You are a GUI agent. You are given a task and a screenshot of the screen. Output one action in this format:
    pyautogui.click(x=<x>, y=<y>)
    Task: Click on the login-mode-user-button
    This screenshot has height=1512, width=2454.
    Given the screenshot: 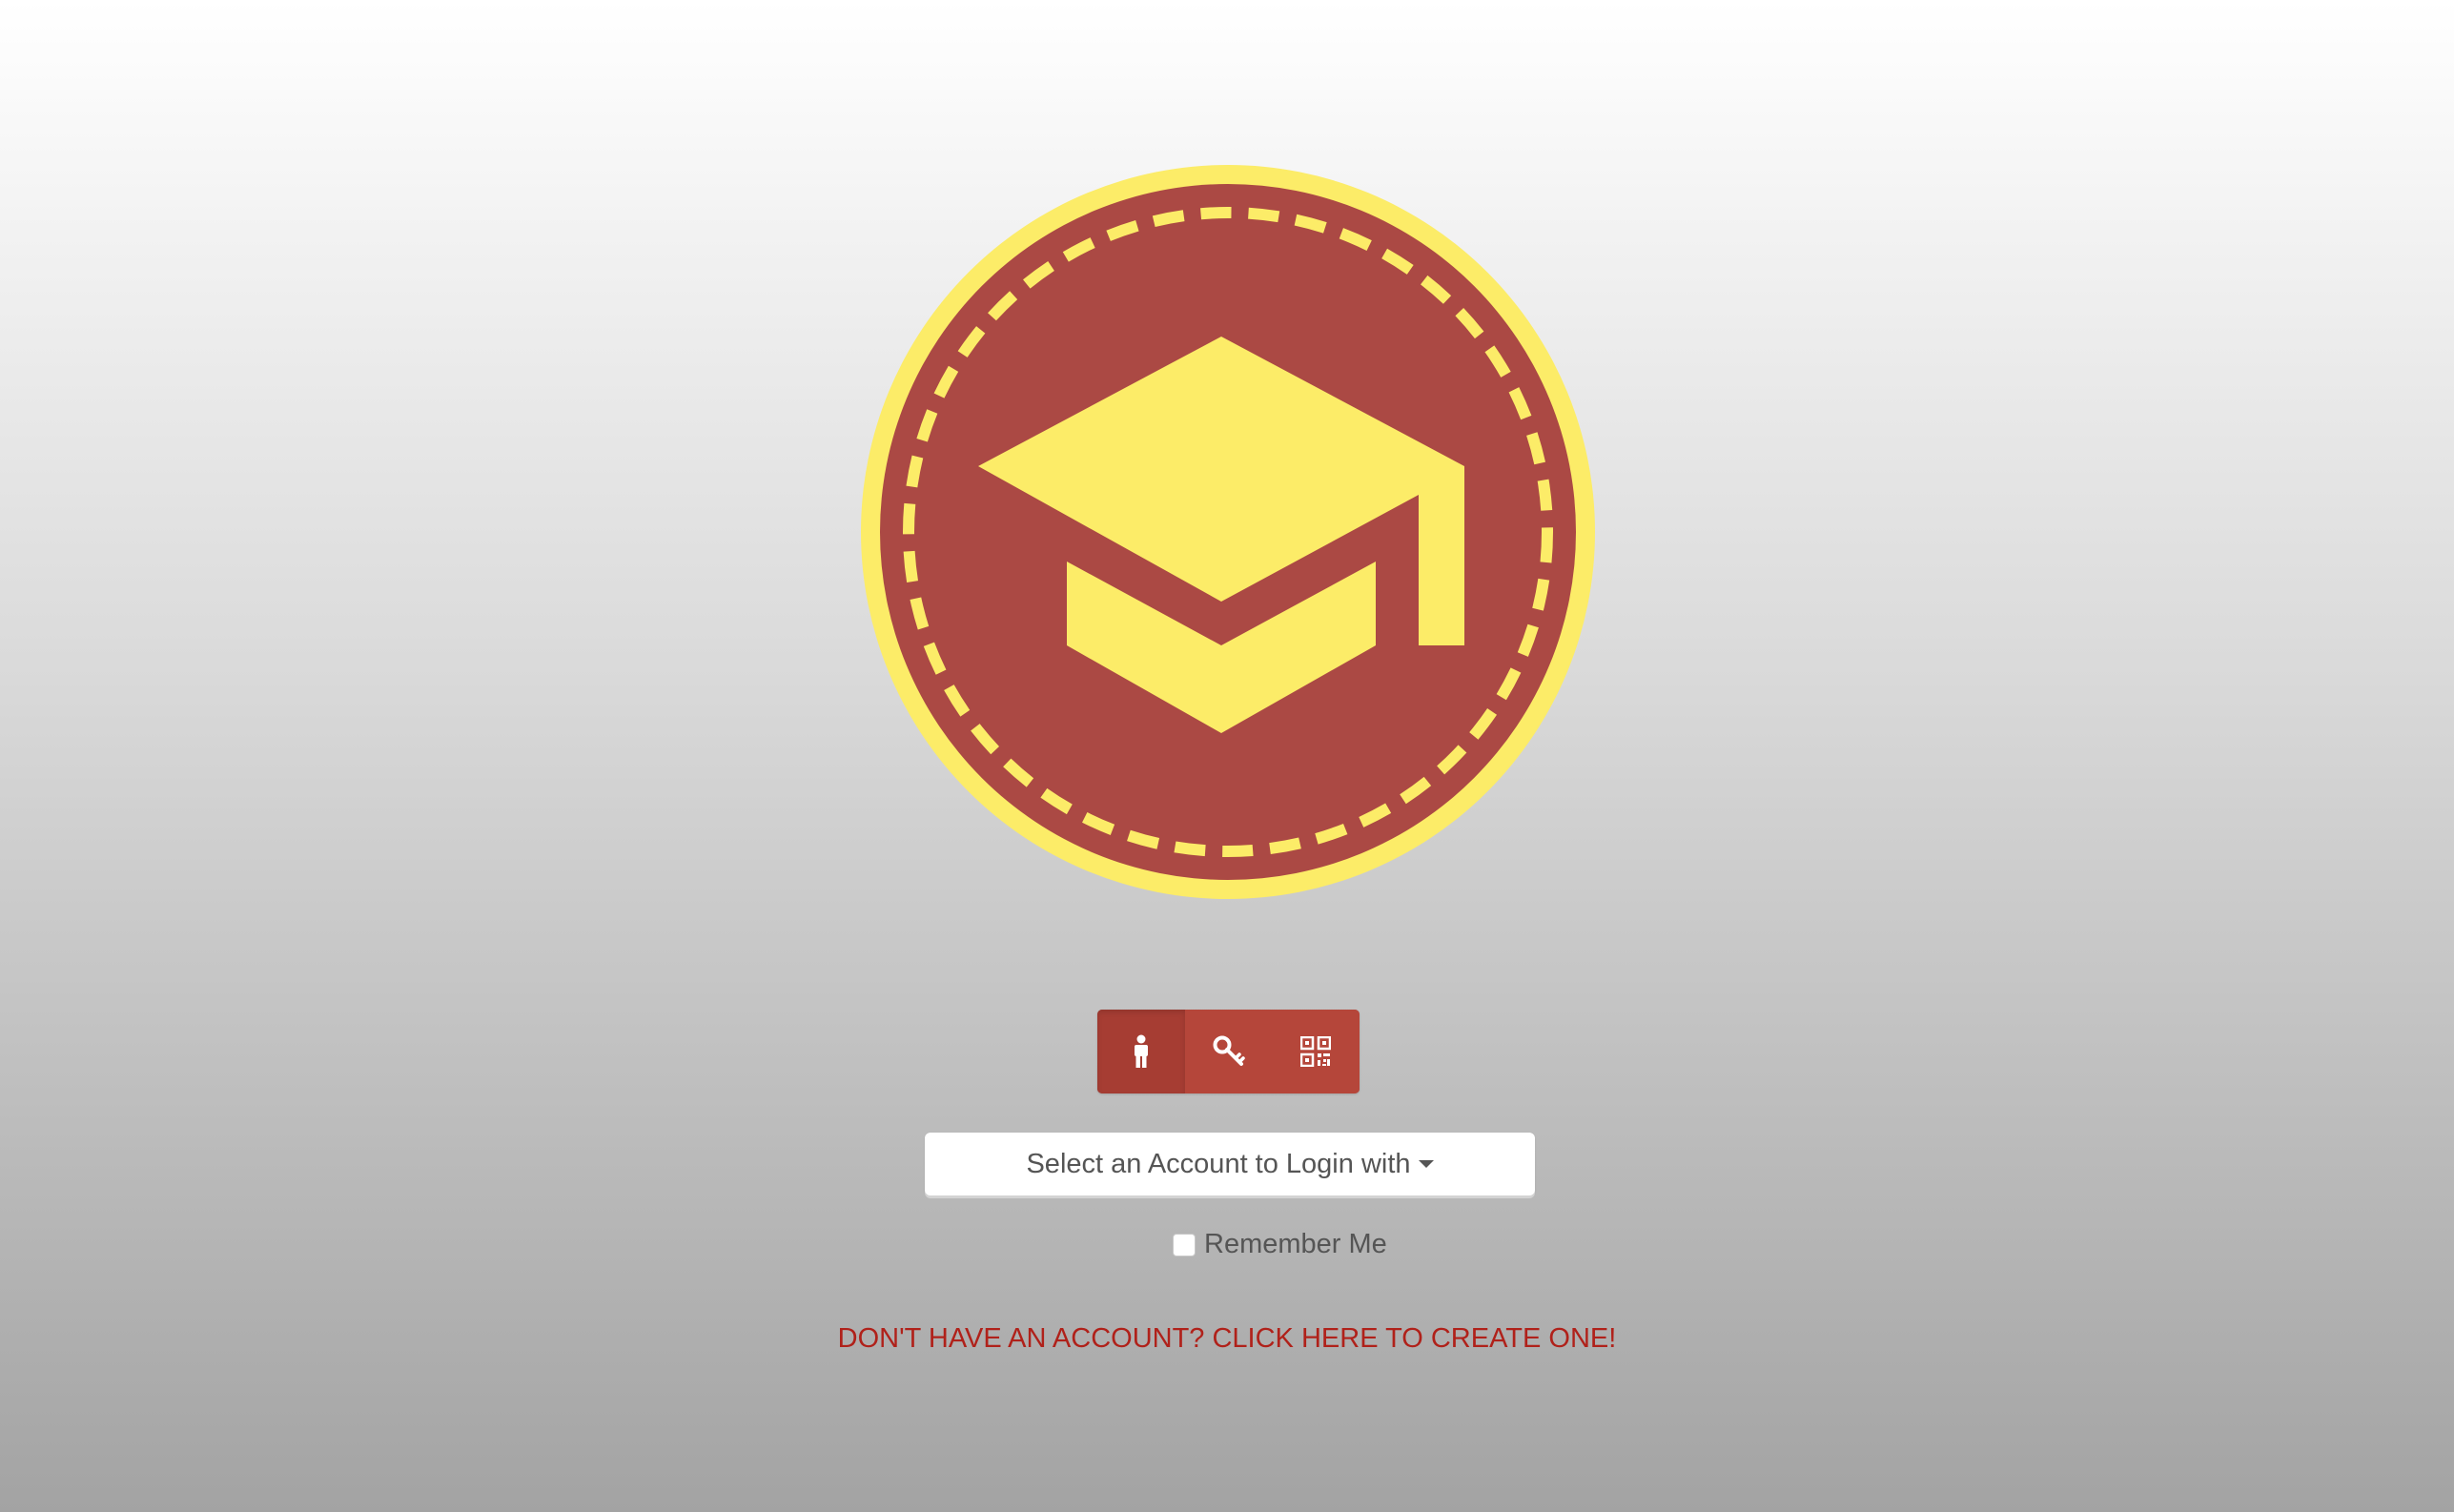 What is the action you would take?
    pyautogui.click(x=1141, y=1051)
    